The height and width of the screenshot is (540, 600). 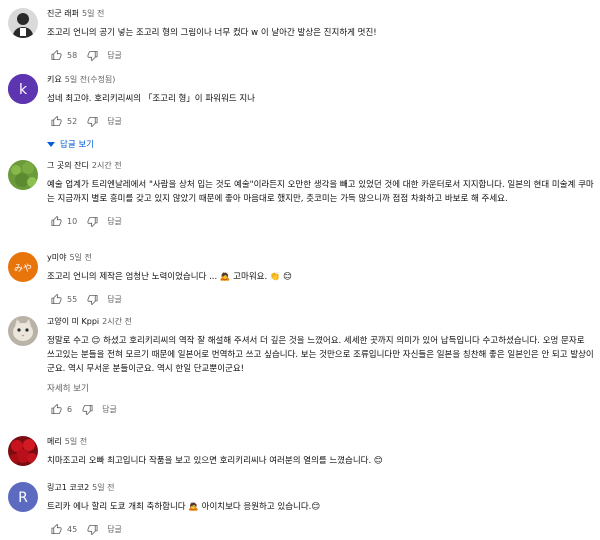 I want to click on letter-avatar-icon: R, so click(x=23, y=497).